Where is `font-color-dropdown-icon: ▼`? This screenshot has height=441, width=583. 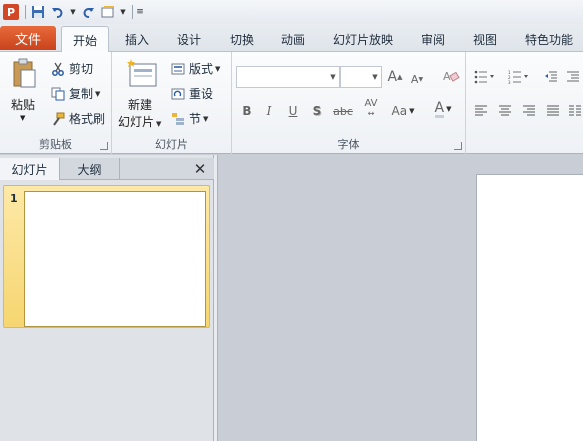 font-color-dropdown-icon: ▼ is located at coordinates (449, 109).